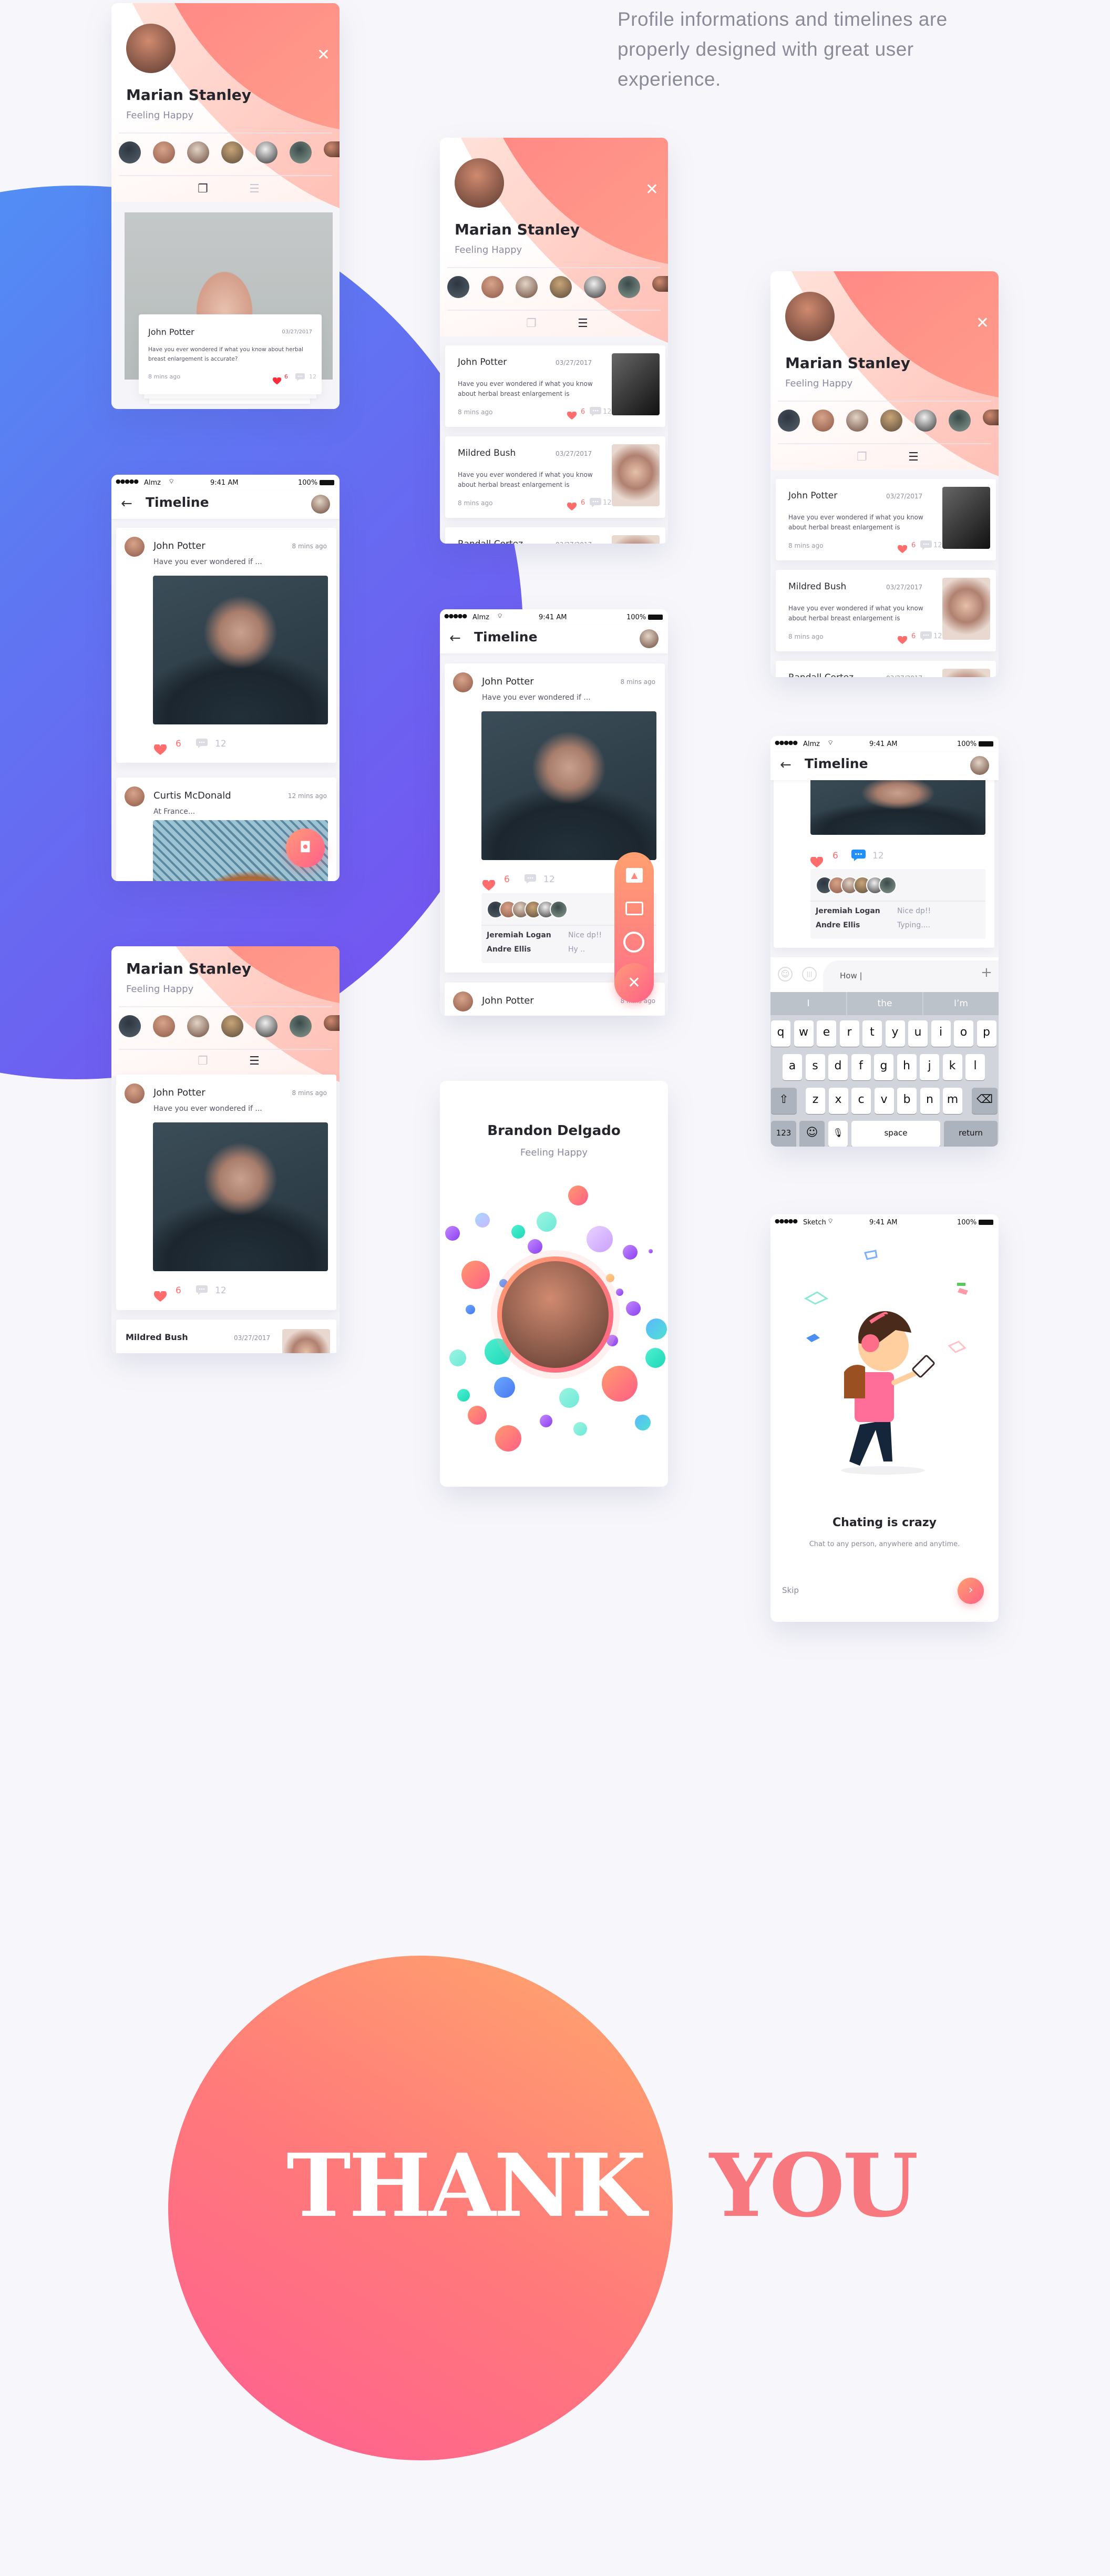 The height and width of the screenshot is (2576, 1110). I want to click on key: c, so click(861, 1101).